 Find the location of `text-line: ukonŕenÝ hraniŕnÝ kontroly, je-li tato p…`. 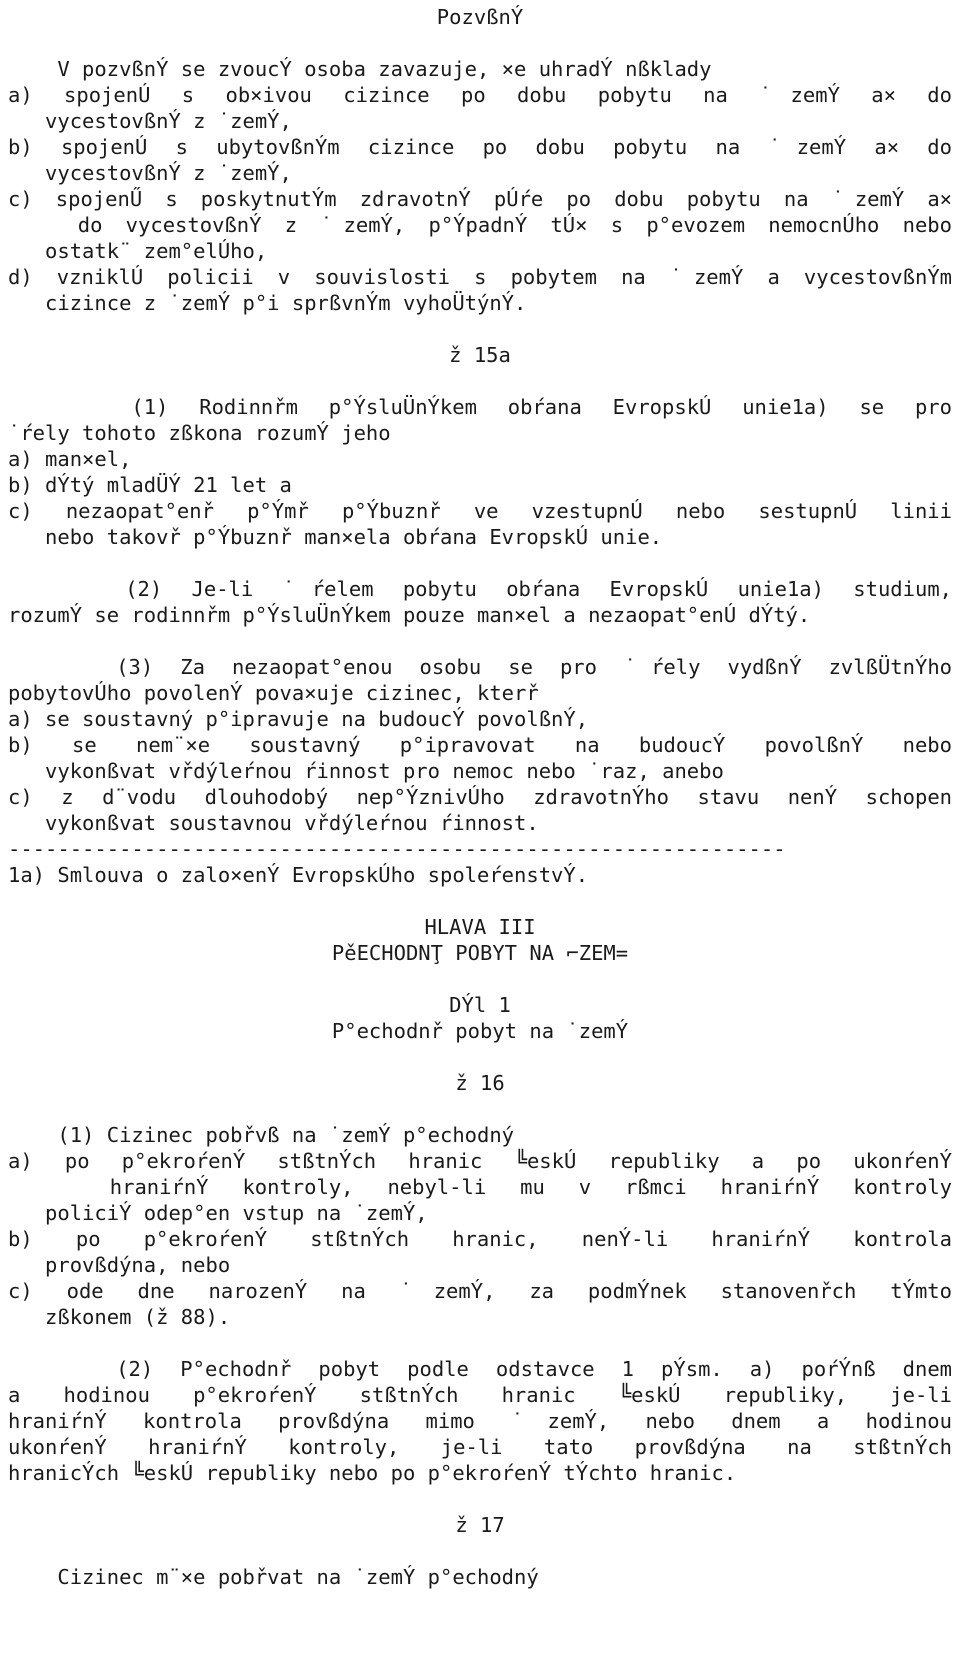

text-line: ukonŕenÝ hraniŕnÝ kontroly, je-li tato p… is located at coordinates (480, 1447).